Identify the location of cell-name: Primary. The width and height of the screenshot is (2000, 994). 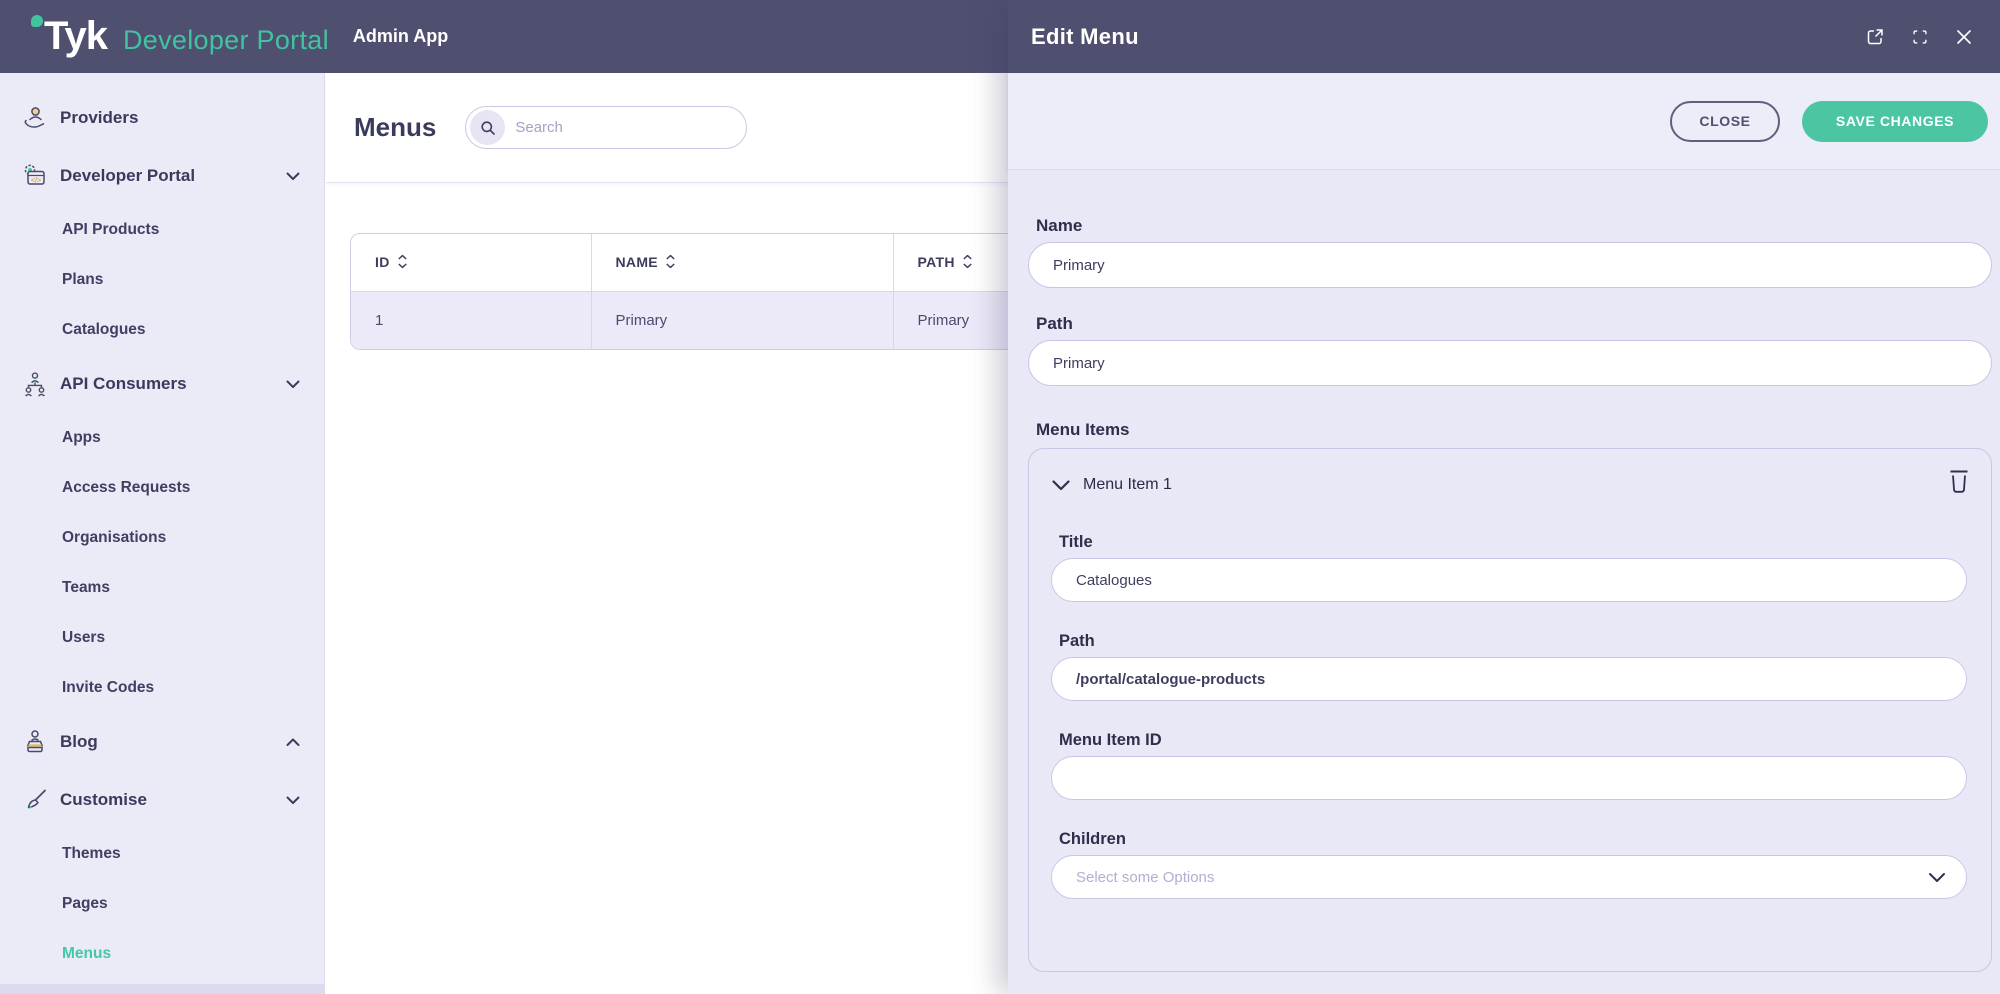
(742, 320).